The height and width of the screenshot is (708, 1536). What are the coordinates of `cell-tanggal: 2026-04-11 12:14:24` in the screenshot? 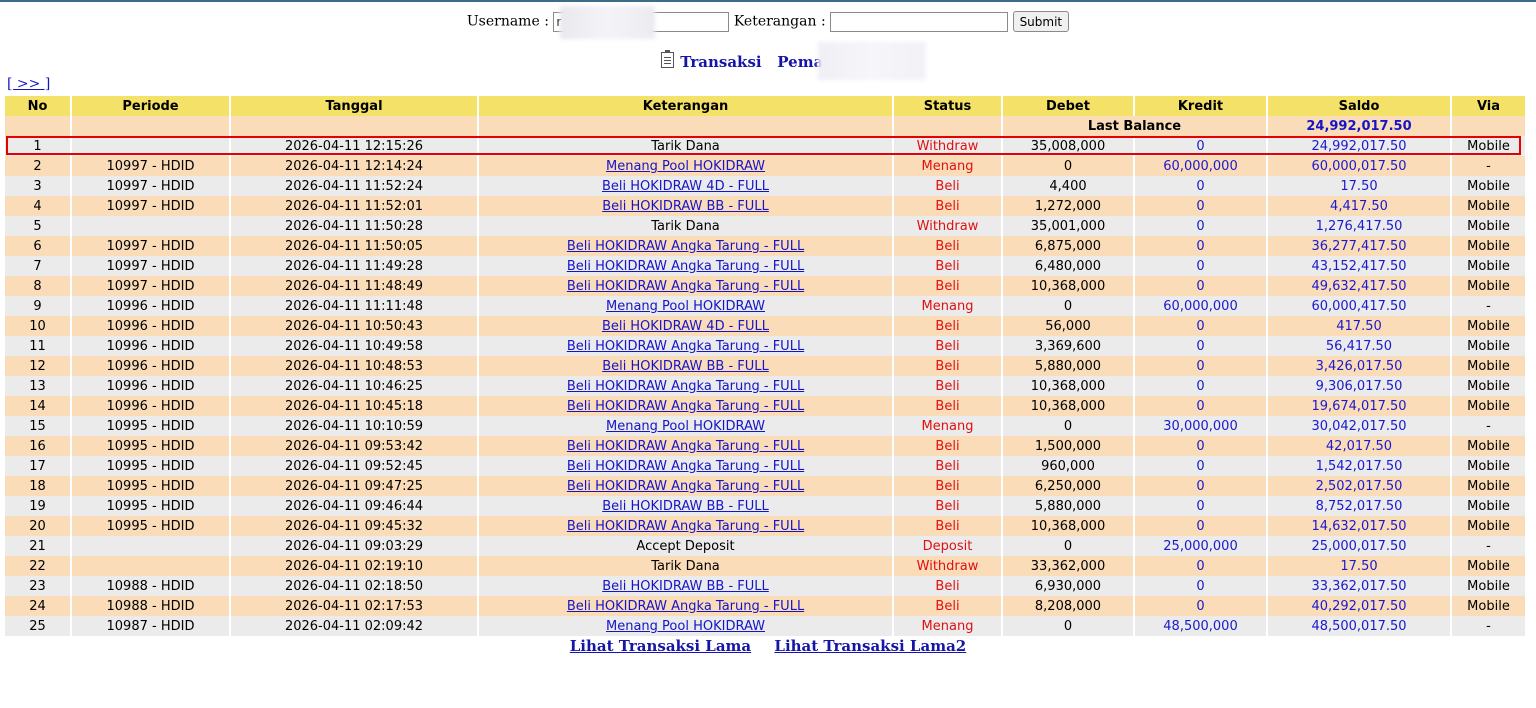 It's located at (354, 166).